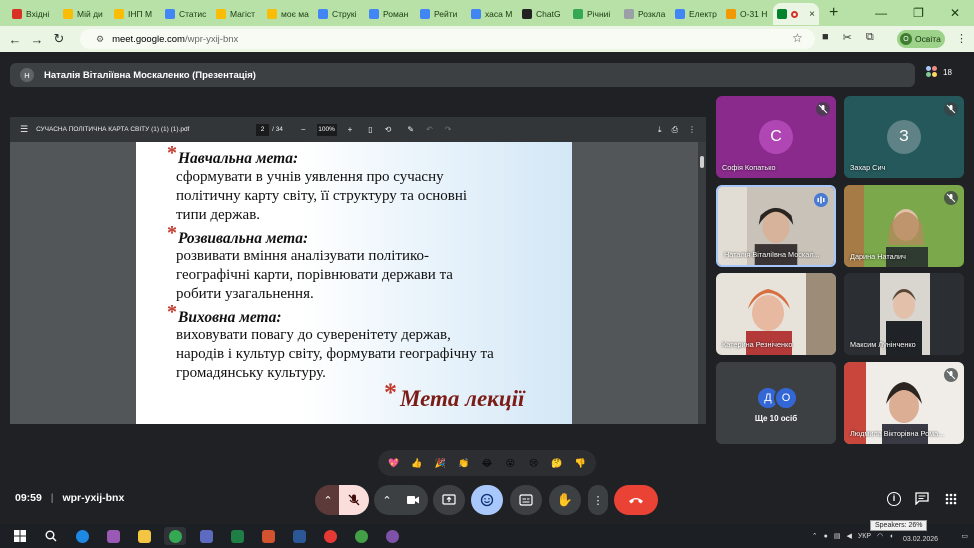 The image size is (974, 548). Describe the element at coordinates (370, 129) in the screenshot. I see `fit-page-icon: ▯` at that location.